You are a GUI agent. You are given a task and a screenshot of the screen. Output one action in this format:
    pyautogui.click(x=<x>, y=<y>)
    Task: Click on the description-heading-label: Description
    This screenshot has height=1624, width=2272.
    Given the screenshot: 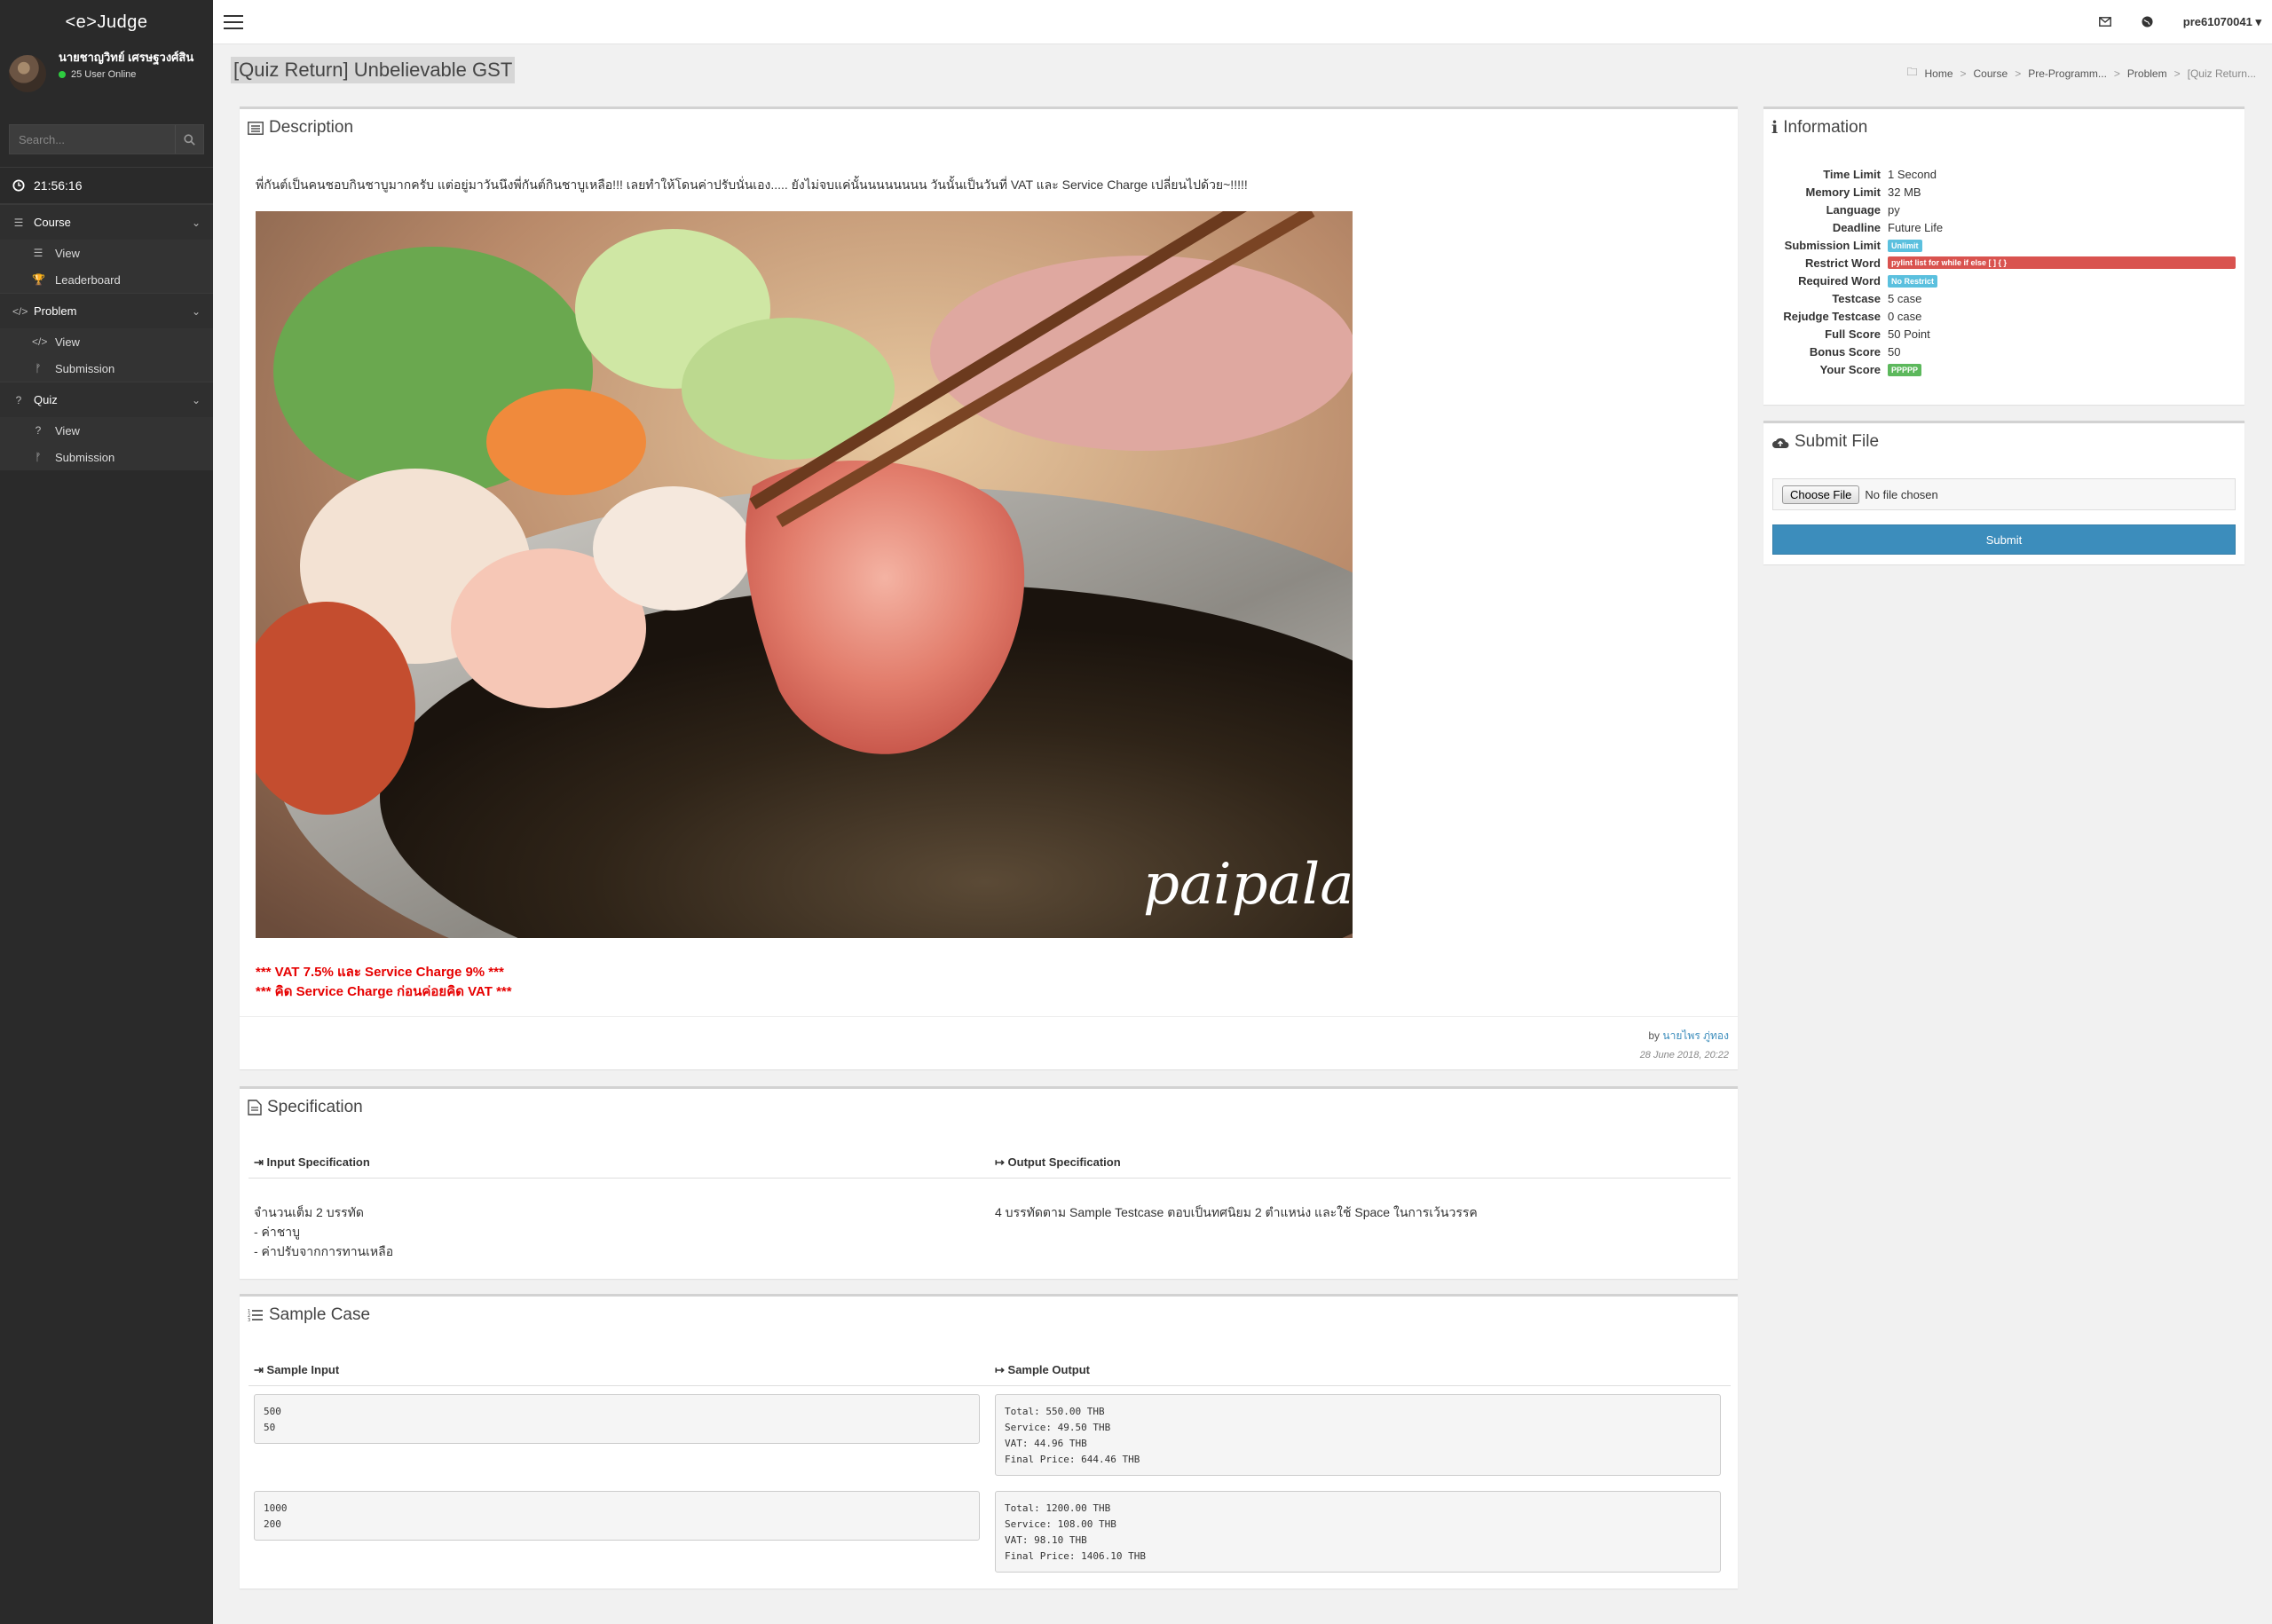 What is the action you would take?
    pyautogui.click(x=311, y=127)
    